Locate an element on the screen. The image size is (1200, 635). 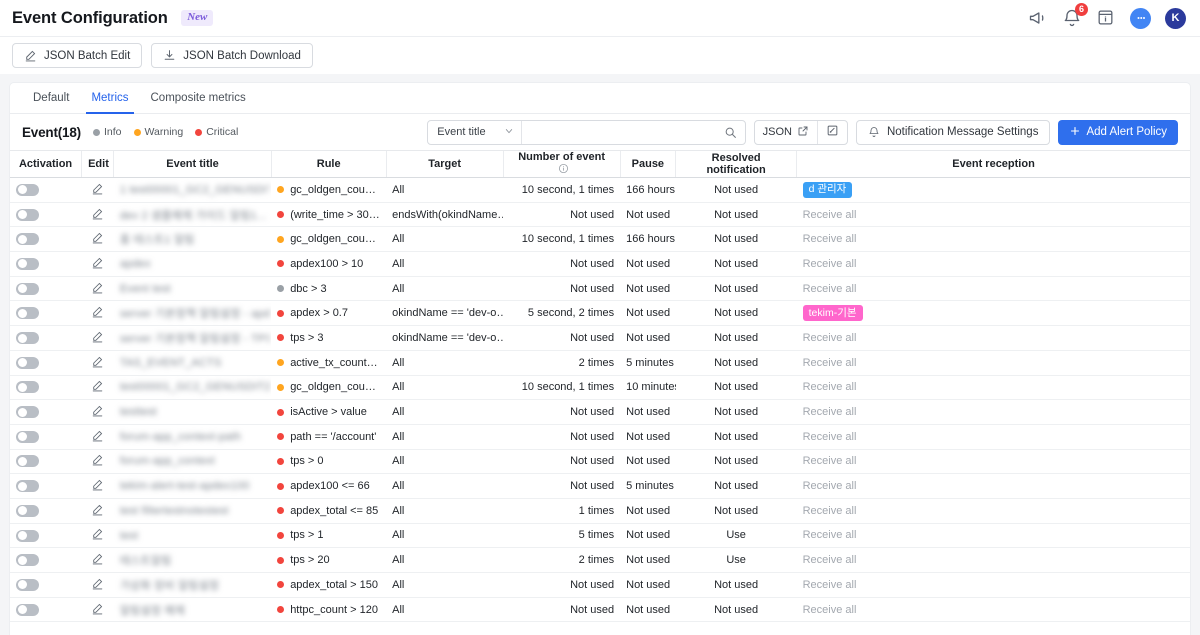
tab-composite-metrics: Composite metrics is located at coordinates (198, 98).